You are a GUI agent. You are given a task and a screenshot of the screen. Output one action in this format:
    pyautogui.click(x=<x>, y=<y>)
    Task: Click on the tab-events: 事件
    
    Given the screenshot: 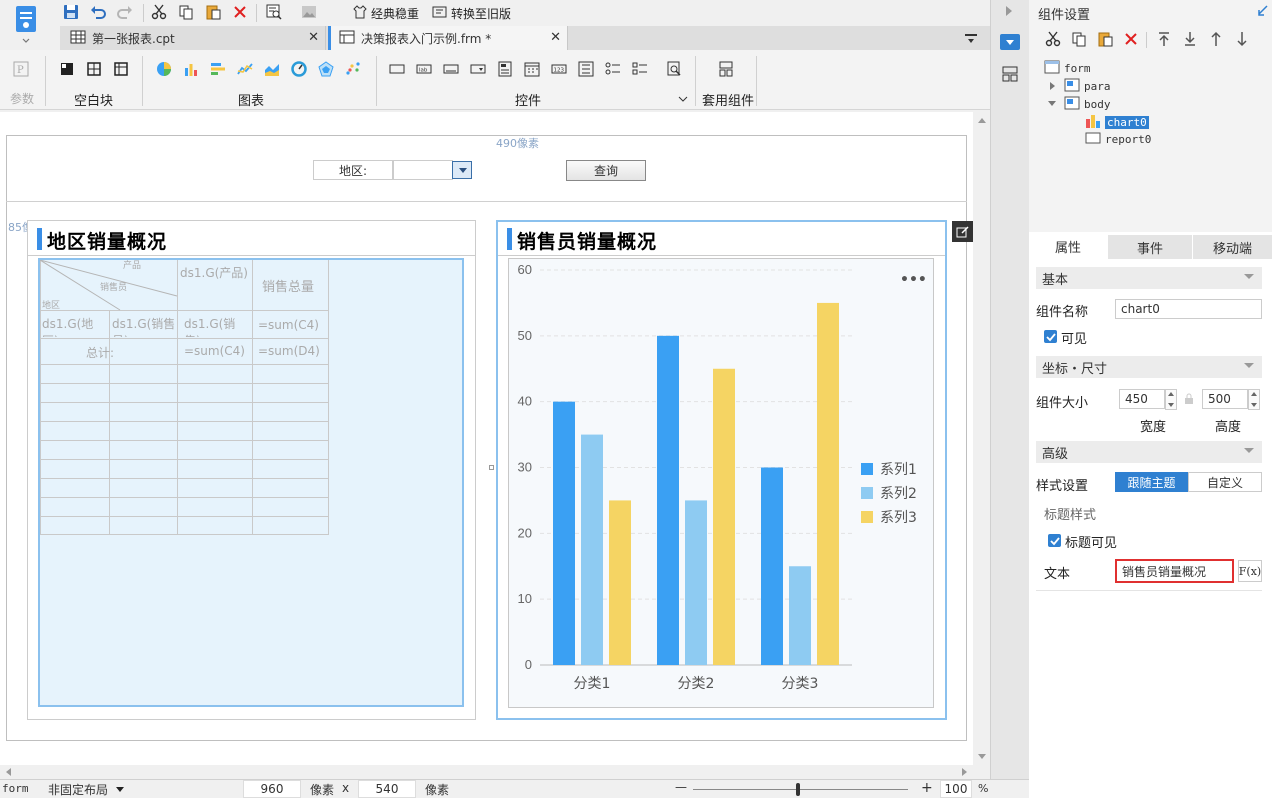 What is the action you would take?
    pyautogui.click(x=1150, y=247)
    